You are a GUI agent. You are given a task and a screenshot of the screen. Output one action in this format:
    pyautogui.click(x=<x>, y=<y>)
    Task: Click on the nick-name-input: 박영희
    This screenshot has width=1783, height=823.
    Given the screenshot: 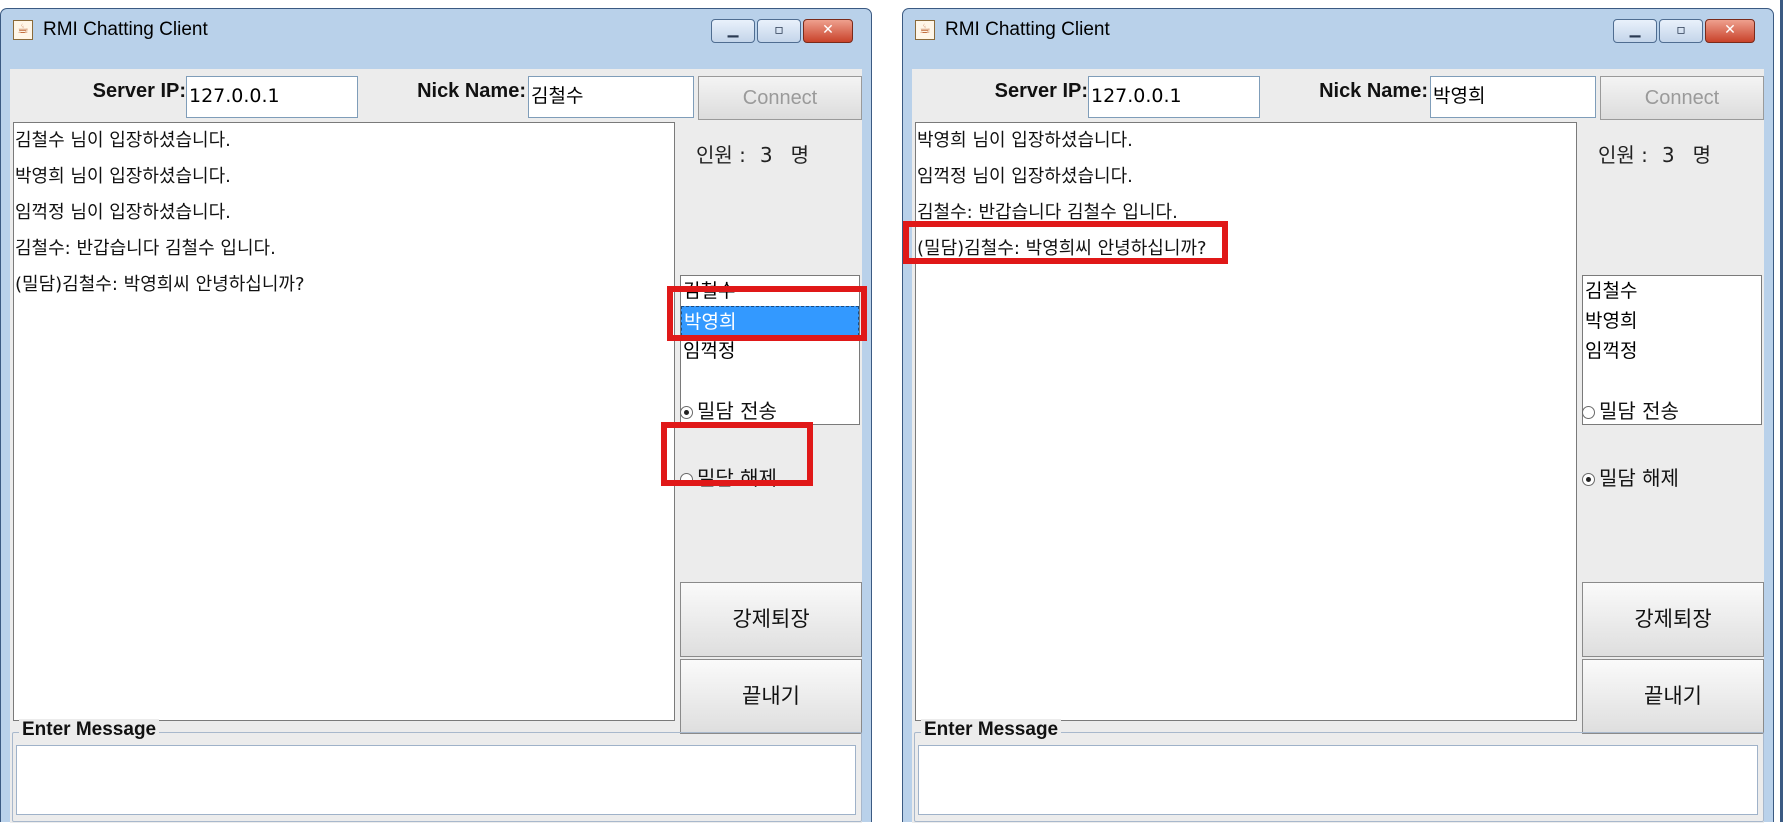 What is the action you would take?
    pyautogui.click(x=1513, y=97)
    